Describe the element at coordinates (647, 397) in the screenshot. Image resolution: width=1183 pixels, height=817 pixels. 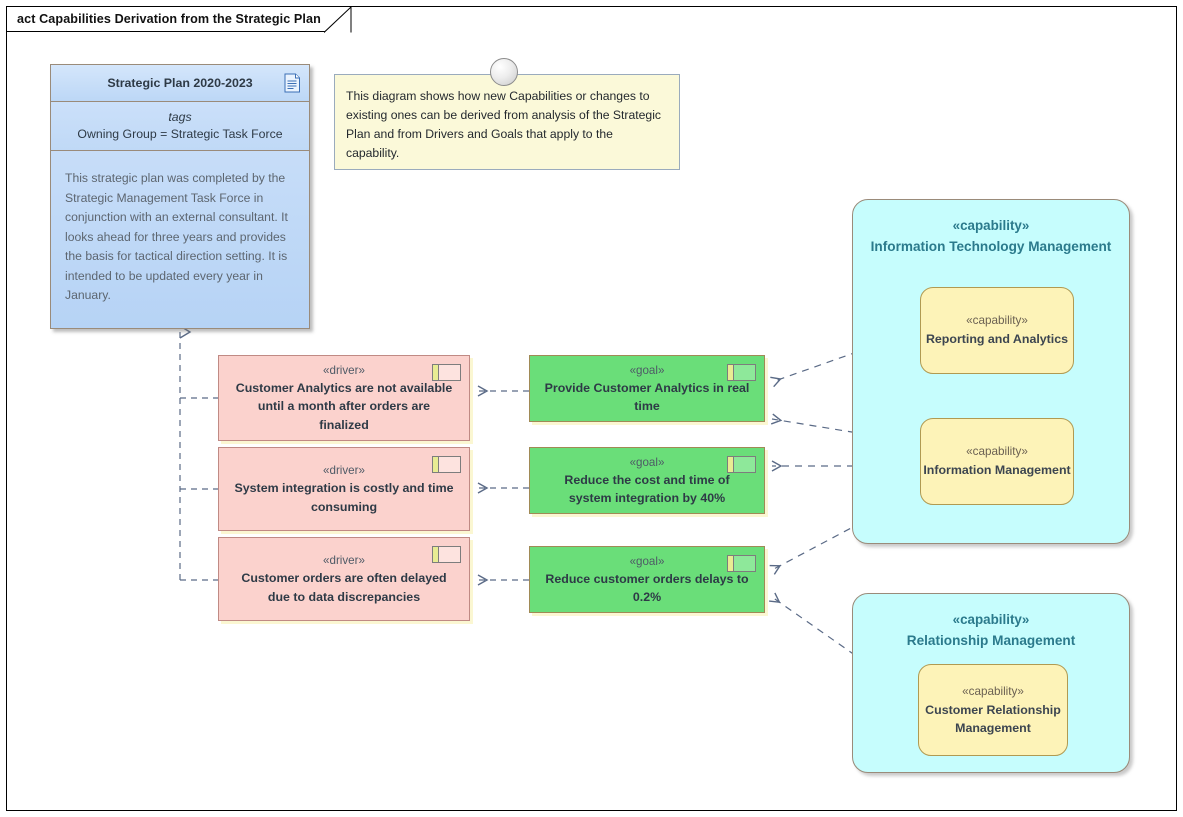
I see `goal-name-1: Provide Customer Analytics in real time` at that location.